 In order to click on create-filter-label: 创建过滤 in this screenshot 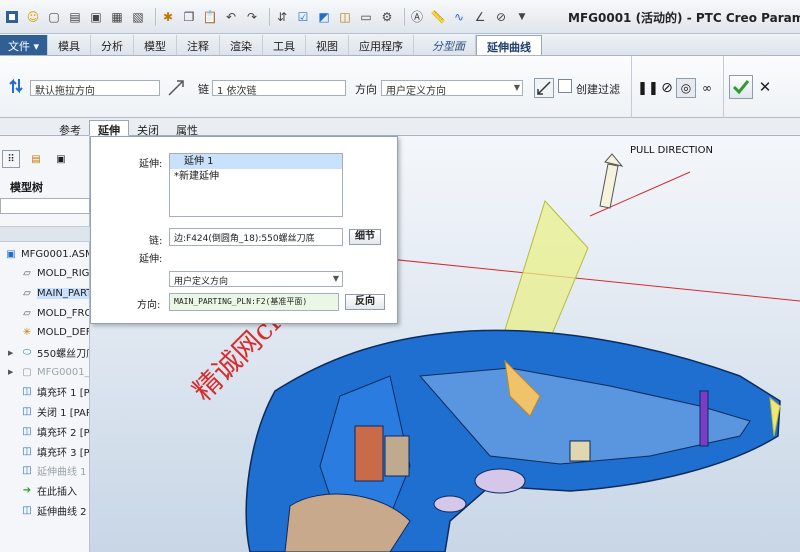, I will do `click(598, 89)`.